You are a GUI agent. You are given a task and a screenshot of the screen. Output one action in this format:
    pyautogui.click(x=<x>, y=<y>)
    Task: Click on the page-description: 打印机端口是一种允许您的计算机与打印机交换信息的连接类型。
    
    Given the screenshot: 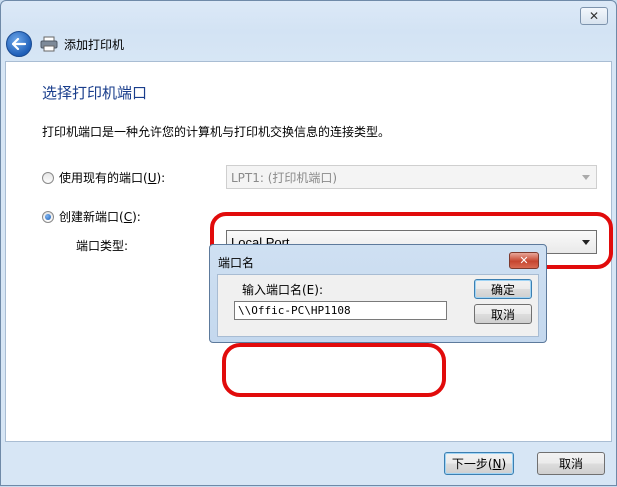 What is the action you would take?
    pyautogui.click(x=216, y=132)
    